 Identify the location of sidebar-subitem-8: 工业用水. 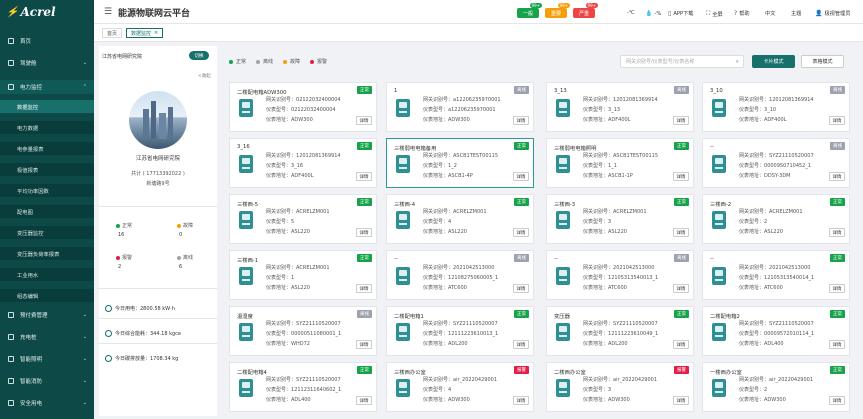
(47, 274).